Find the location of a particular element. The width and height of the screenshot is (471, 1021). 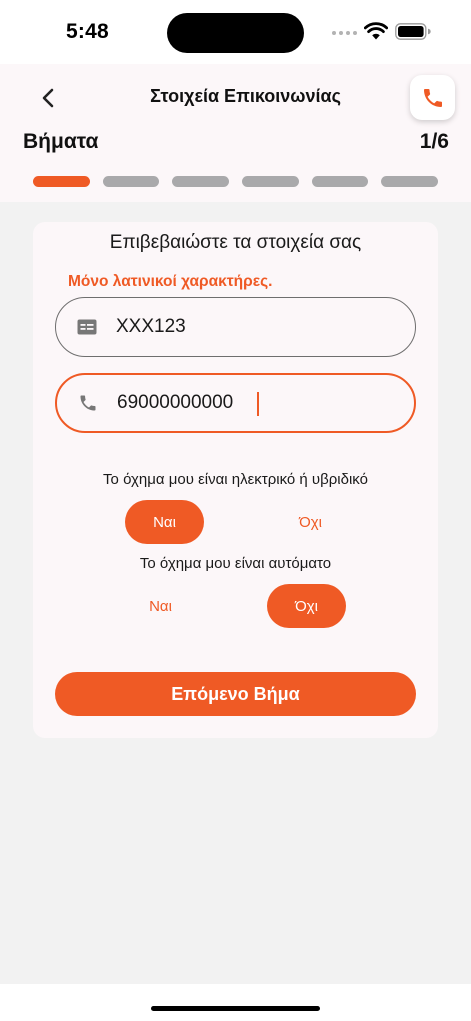

header: Στοιχεία Επικοινωνίας Βήματα 1/6 is located at coordinates (235, 133).